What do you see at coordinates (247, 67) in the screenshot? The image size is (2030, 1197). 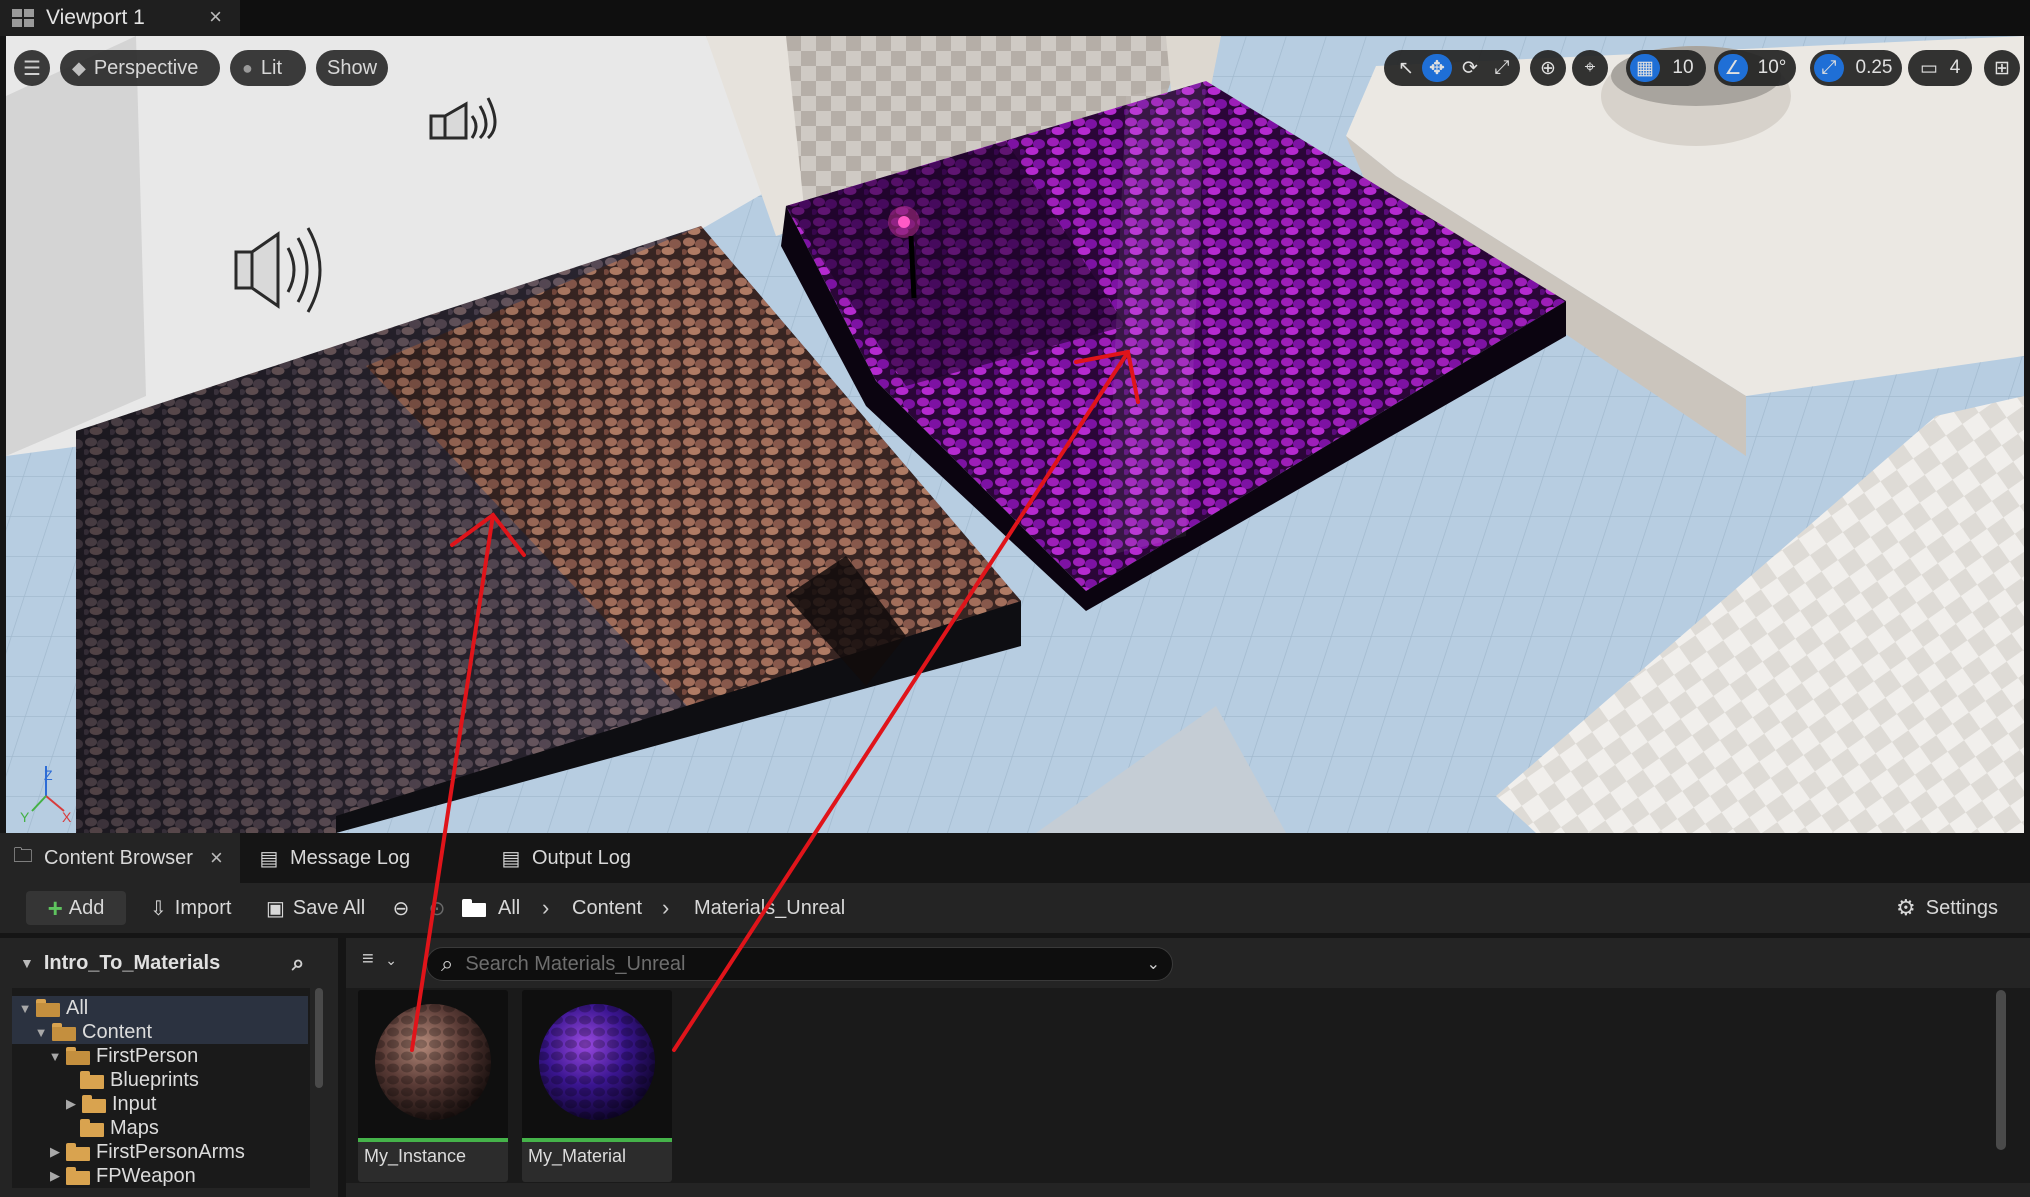 I see `sphere-icon: ●` at bounding box center [247, 67].